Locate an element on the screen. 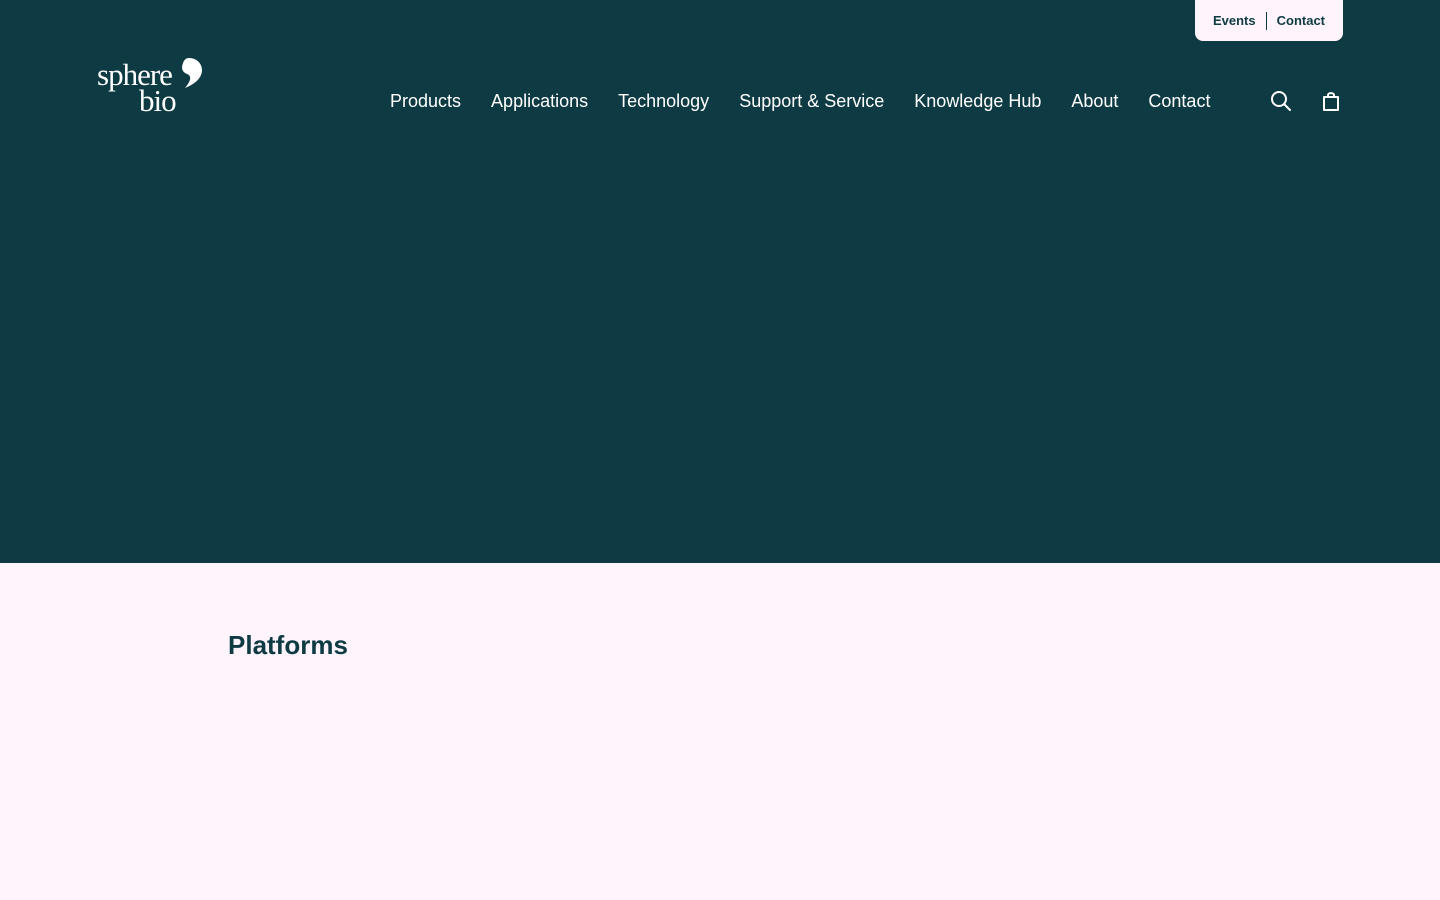 The height and width of the screenshot is (900, 1440). nav-item-technology: Technology is located at coordinates (663, 101).